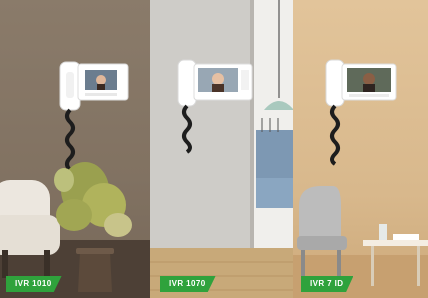 This screenshot has width=428, height=298. What do you see at coordinates (188, 284) in the screenshot?
I see `model-label: IVR 1070` at bounding box center [188, 284].